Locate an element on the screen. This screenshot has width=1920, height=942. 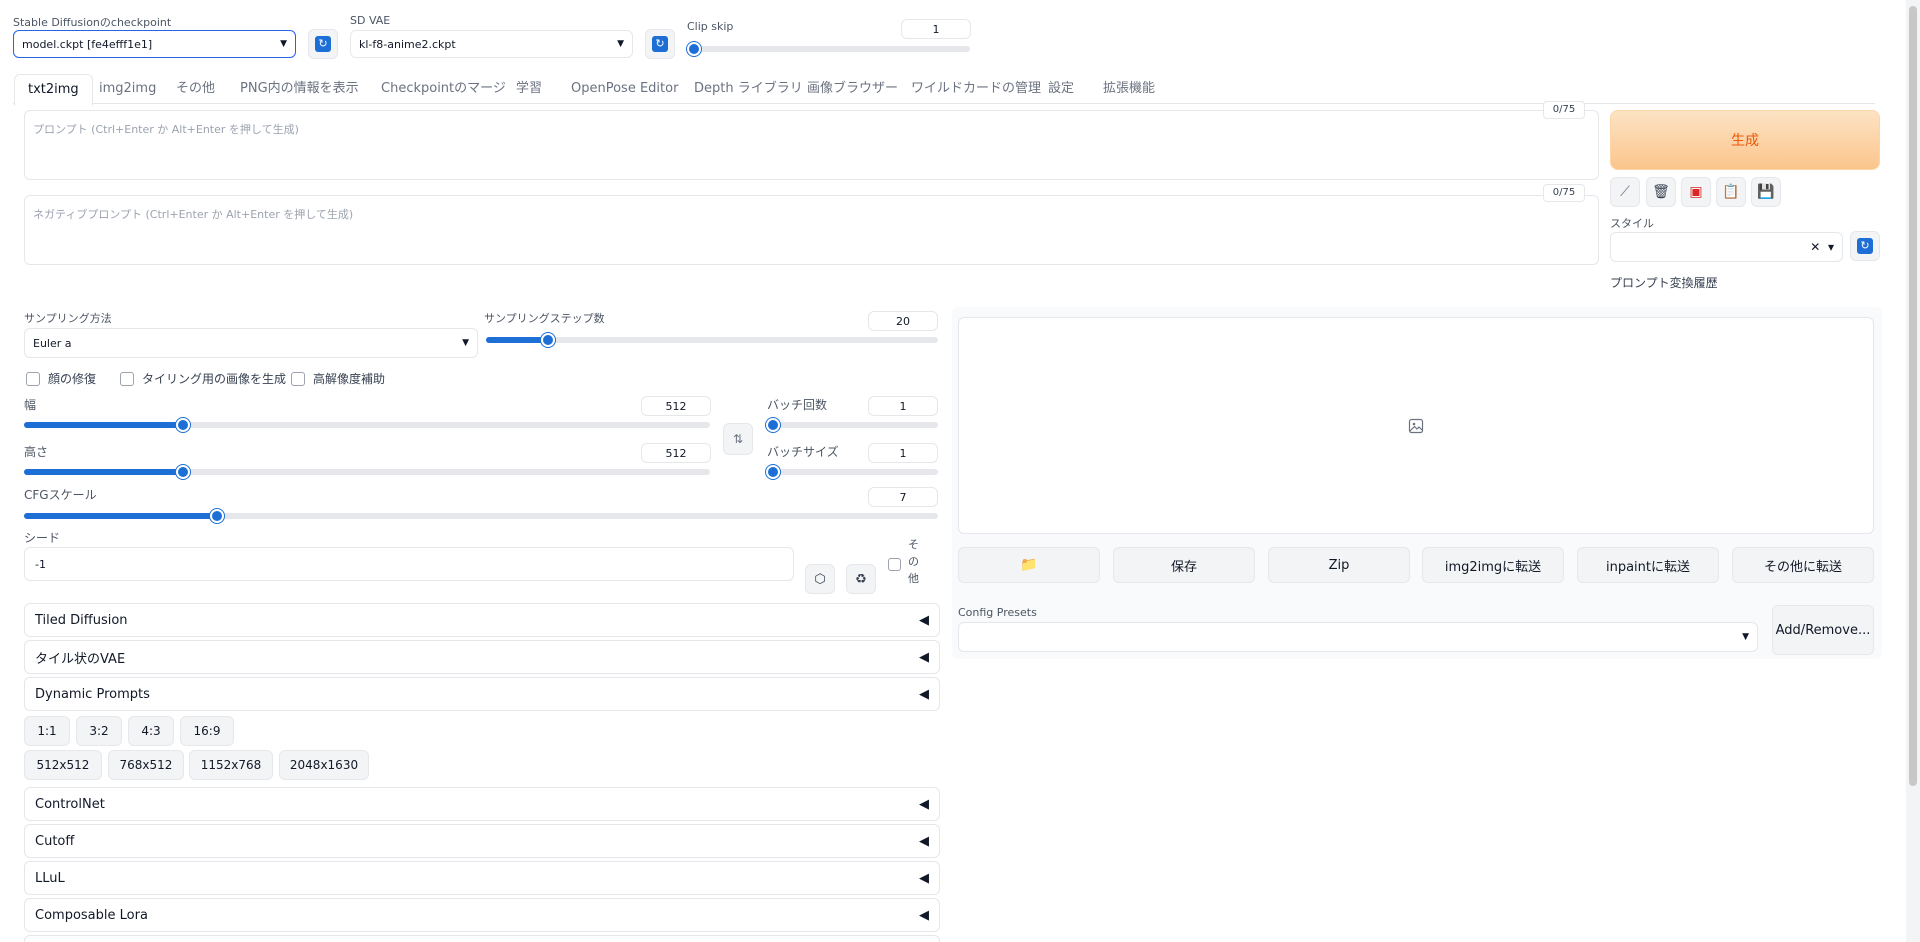
clear-x-icon: ✕ ▾ is located at coordinates (1822, 247).